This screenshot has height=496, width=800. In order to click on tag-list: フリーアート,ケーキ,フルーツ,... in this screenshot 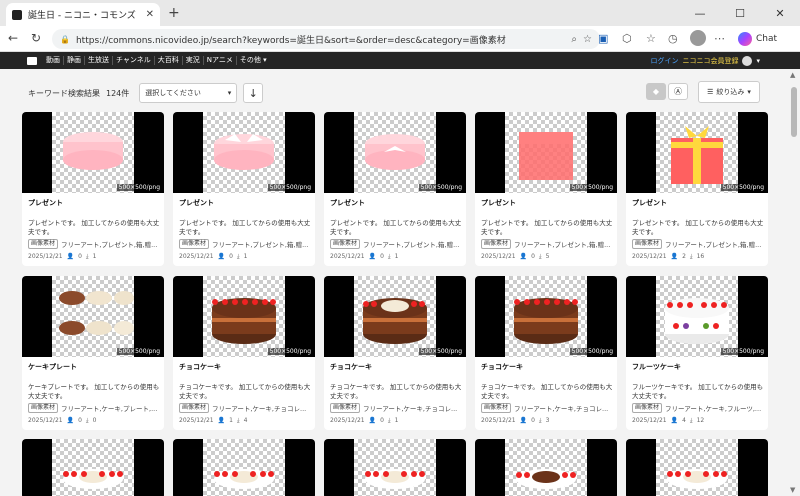, I will do `click(713, 408)`.